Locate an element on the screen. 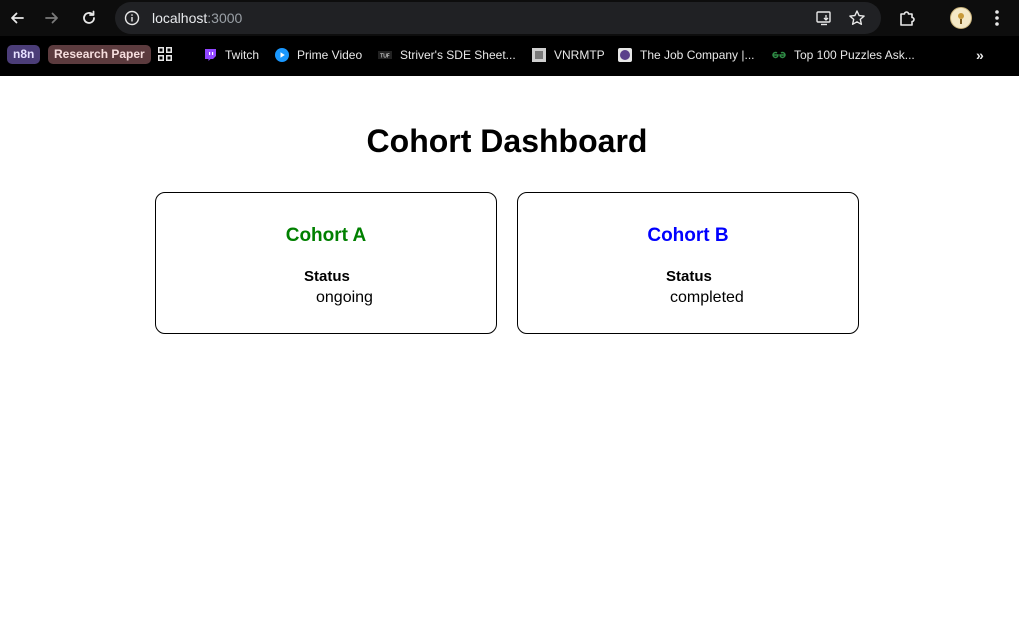 The height and width of the screenshot is (636, 1019). cohort-card-b: Cohort B Status completed is located at coordinates (688, 263).